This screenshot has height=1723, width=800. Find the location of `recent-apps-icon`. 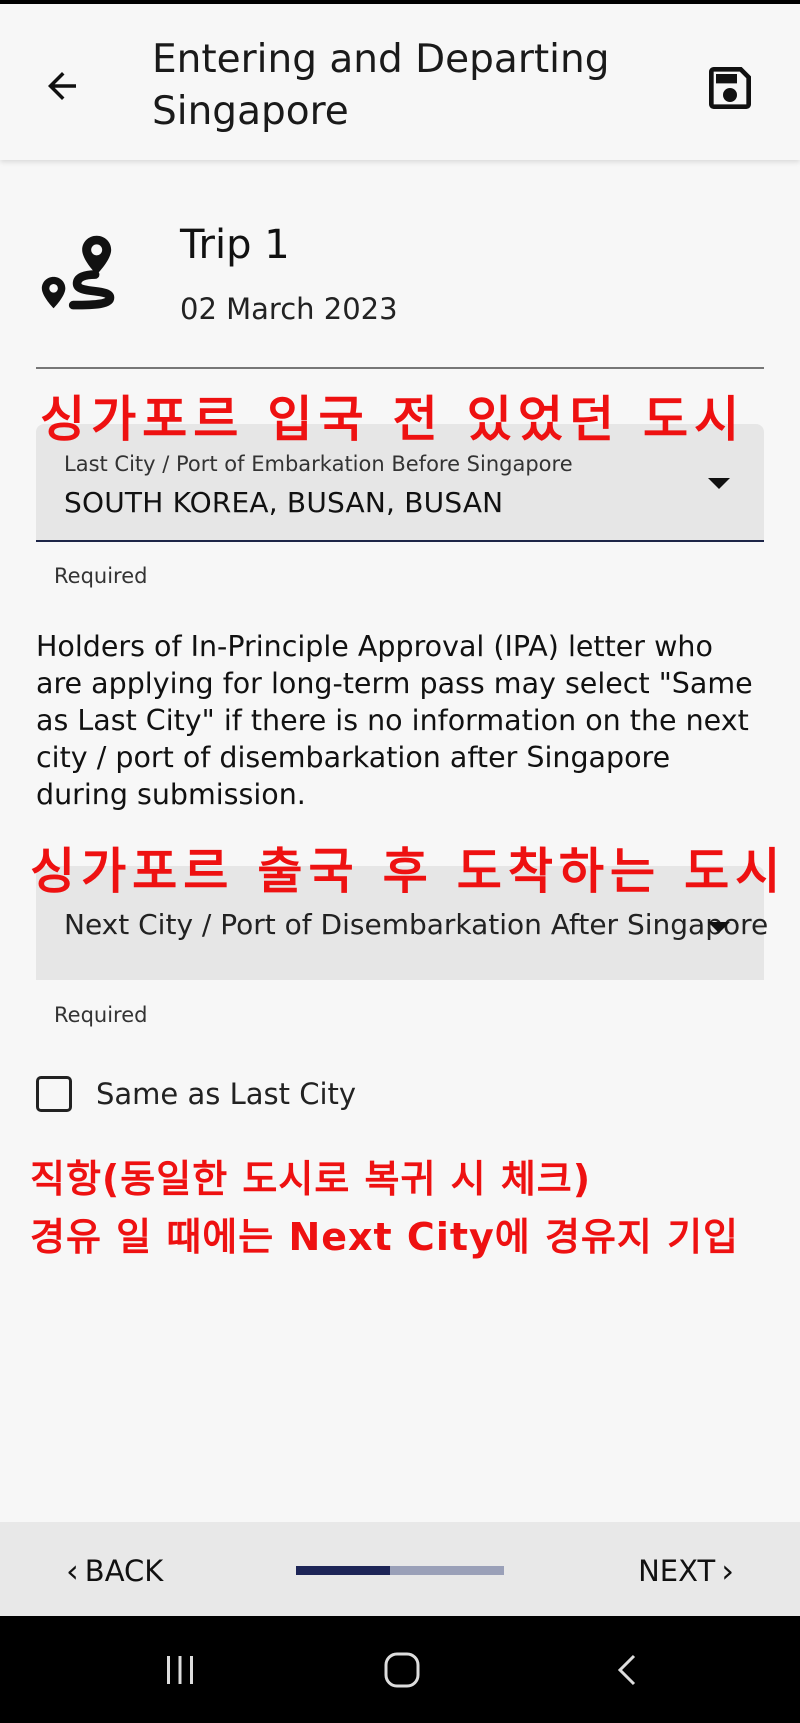

recent-apps-icon is located at coordinates (180, 1670).